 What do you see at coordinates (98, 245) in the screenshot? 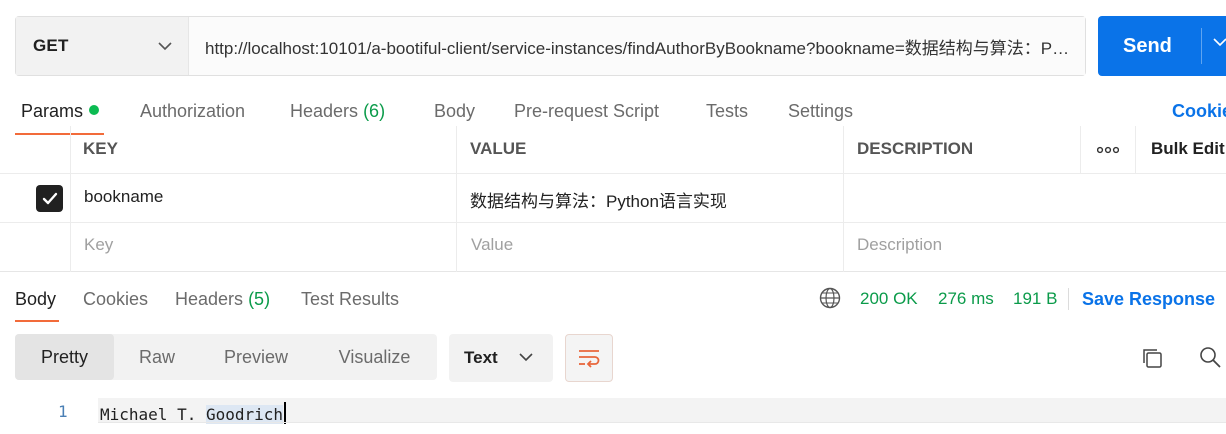
I see `key-placeholder-field: Key` at bounding box center [98, 245].